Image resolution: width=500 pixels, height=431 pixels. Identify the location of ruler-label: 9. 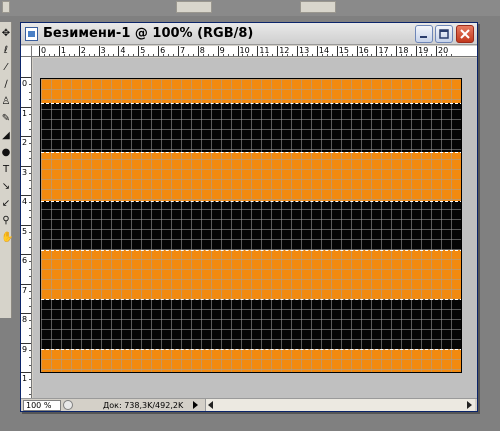
(25, 349).